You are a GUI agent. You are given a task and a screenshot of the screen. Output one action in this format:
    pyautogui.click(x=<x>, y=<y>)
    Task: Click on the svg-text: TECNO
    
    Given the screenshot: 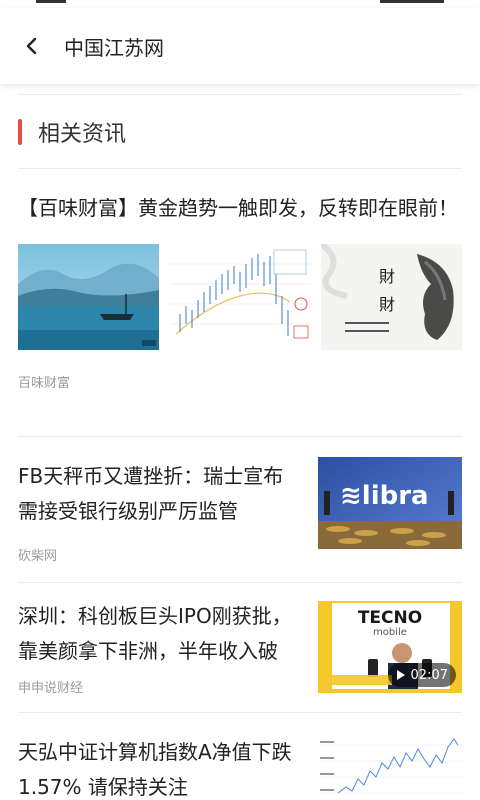 What is the action you would take?
    pyautogui.click(x=390, y=618)
    